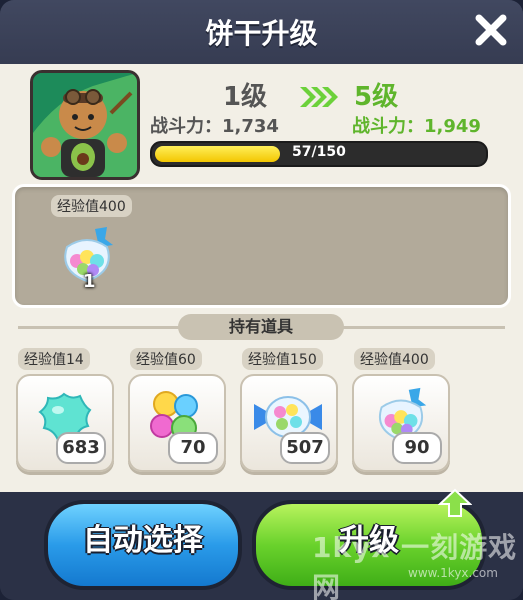 This screenshot has height=600, width=523. What do you see at coordinates (54, 359) in the screenshot?
I see `item-xp-label: 经验值14` at bounding box center [54, 359].